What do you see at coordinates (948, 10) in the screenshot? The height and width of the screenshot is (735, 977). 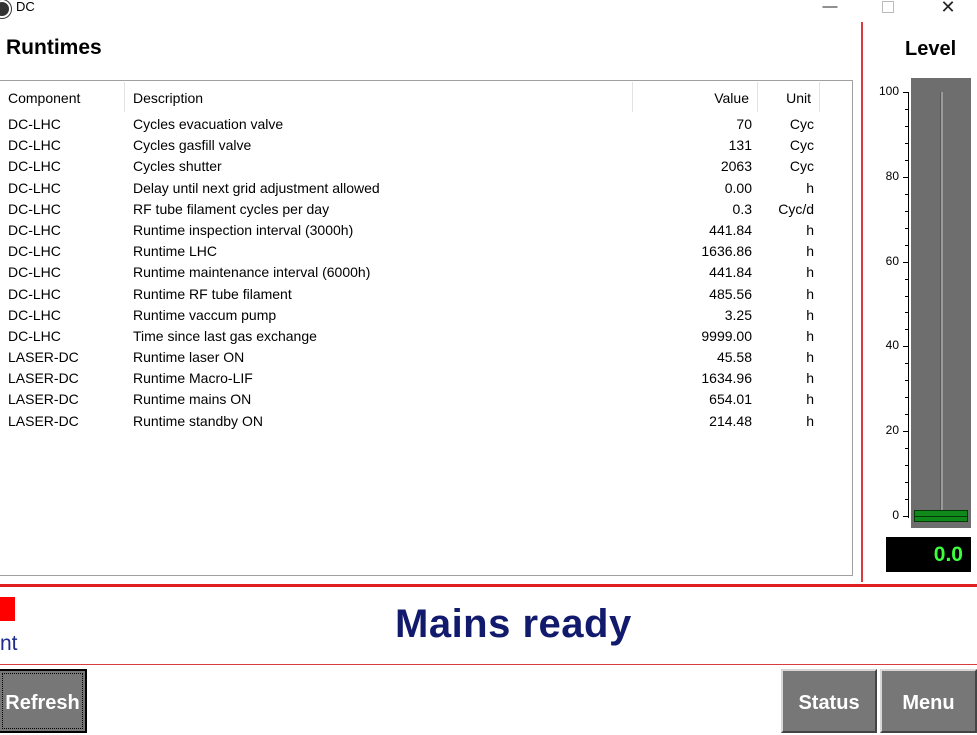 I see `close-button: ✕` at bounding box center [948, 10].